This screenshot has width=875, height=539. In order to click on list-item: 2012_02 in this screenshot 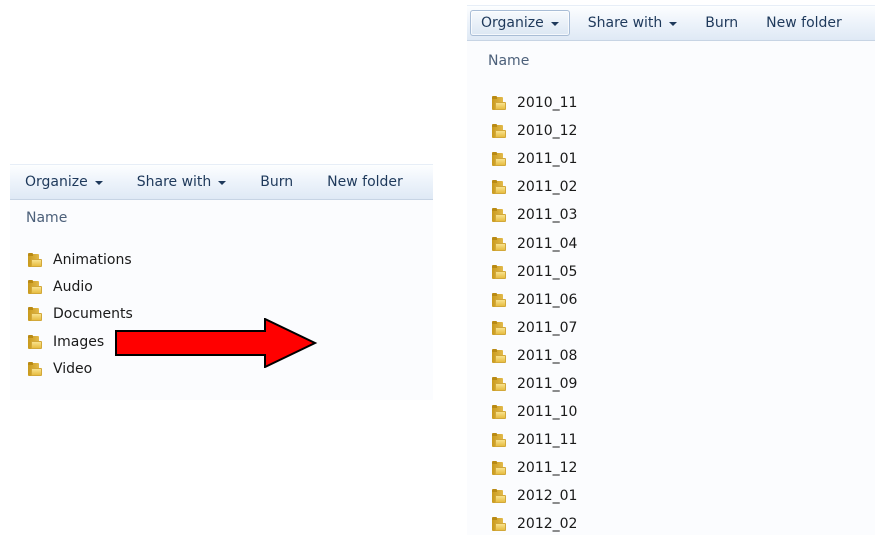, I will do `click(534, 524)`.